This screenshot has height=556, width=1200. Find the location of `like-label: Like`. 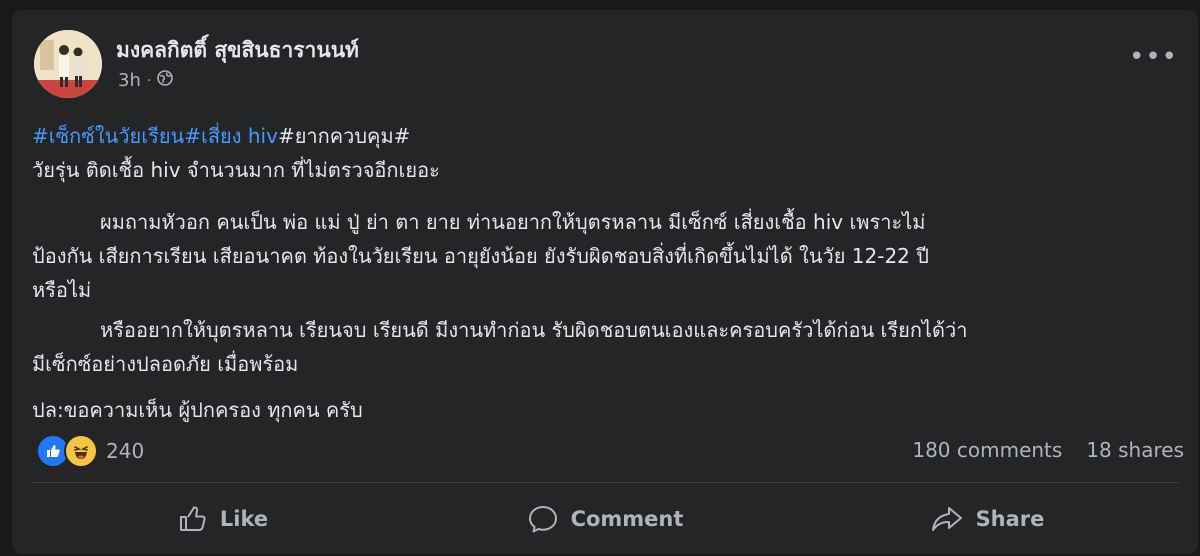

like-label: Like is located at coordinates (244, 519).